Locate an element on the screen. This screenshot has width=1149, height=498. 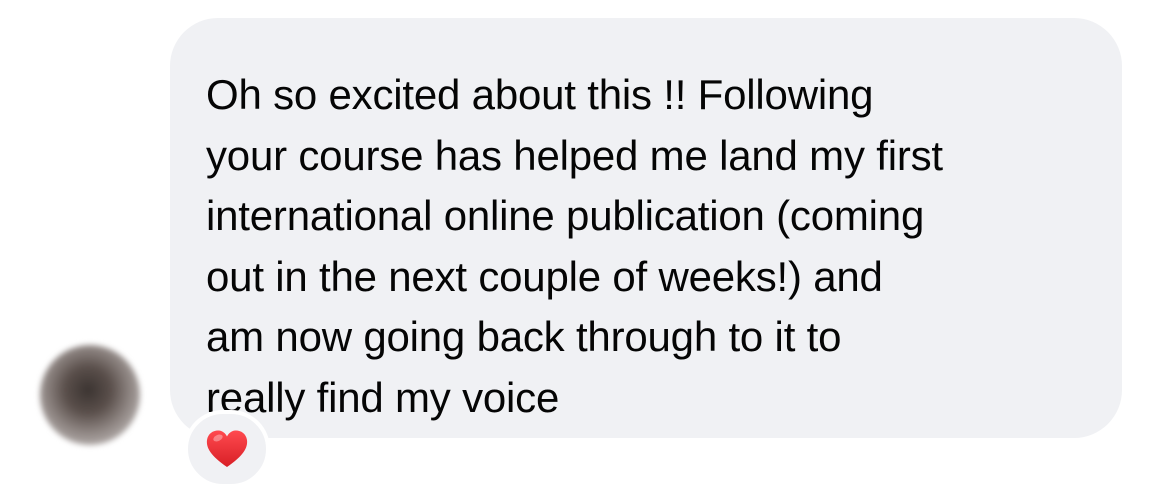
message-line: your course has helped me land my first is located at coordinates (574, 155).